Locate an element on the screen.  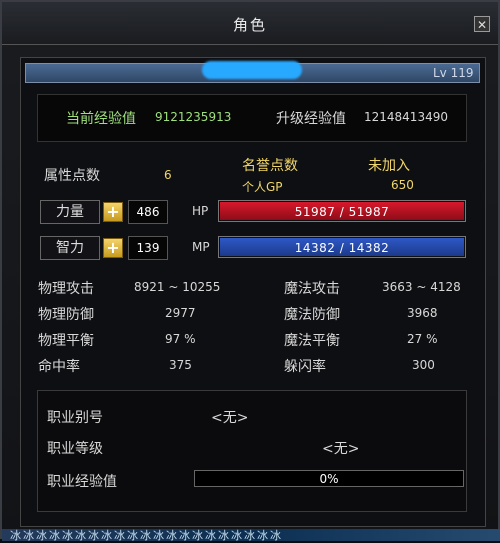
strength-row: 力量 + 486 HP 51987 / 51987 is located at coordinates (255, 213).